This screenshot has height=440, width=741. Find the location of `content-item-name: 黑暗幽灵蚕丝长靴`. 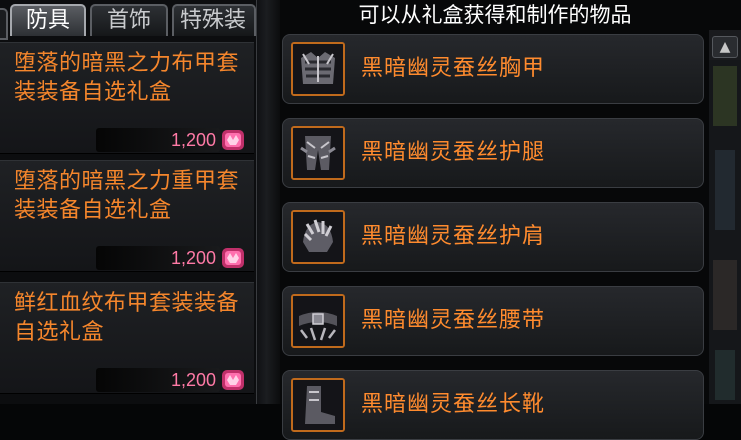

content-item-name: 黑暗幽灵蚕丝长靴 is located at coordinates (453, 404).